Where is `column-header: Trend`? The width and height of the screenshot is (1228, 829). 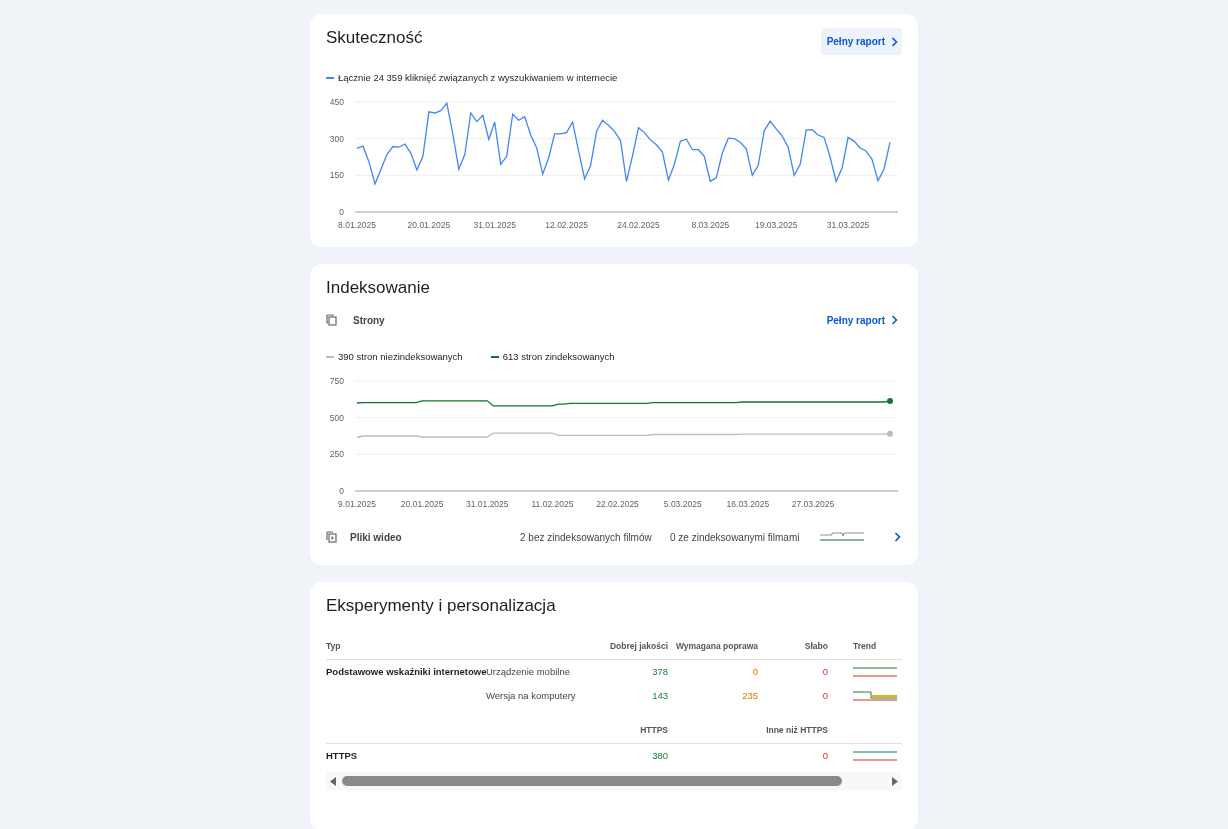
column-header: Trend is located at coordinates (865, 647).